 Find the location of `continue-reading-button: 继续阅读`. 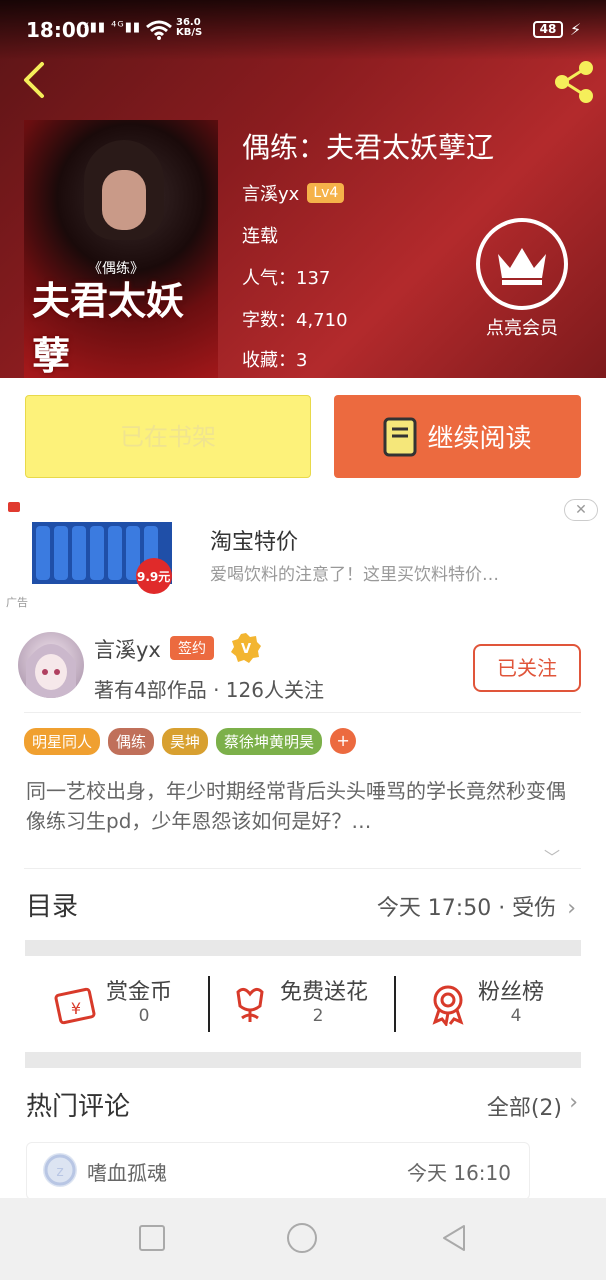

continue-reading-button: 继续阅读 is located at coordinates (457, 436).